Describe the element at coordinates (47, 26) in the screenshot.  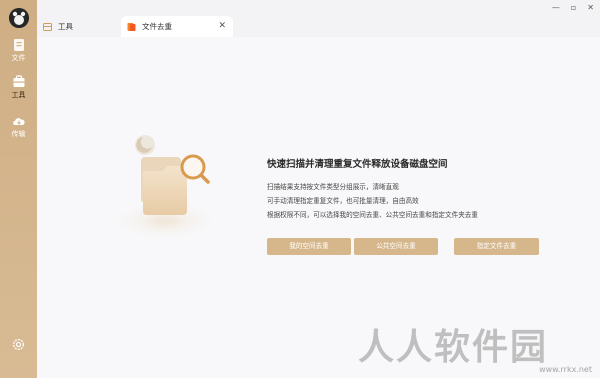
I see `tools-tab-icon` at that location.